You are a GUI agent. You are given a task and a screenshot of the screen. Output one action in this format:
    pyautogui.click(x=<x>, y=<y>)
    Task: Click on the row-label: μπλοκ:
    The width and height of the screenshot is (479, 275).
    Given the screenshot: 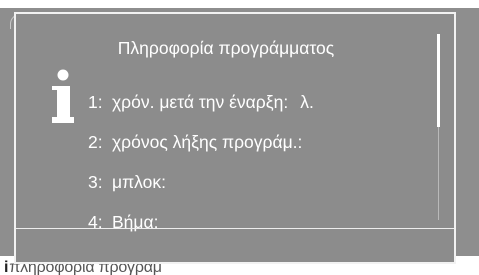 What is the action you would take?
    pyautogui.click(x=139, y=182)
    